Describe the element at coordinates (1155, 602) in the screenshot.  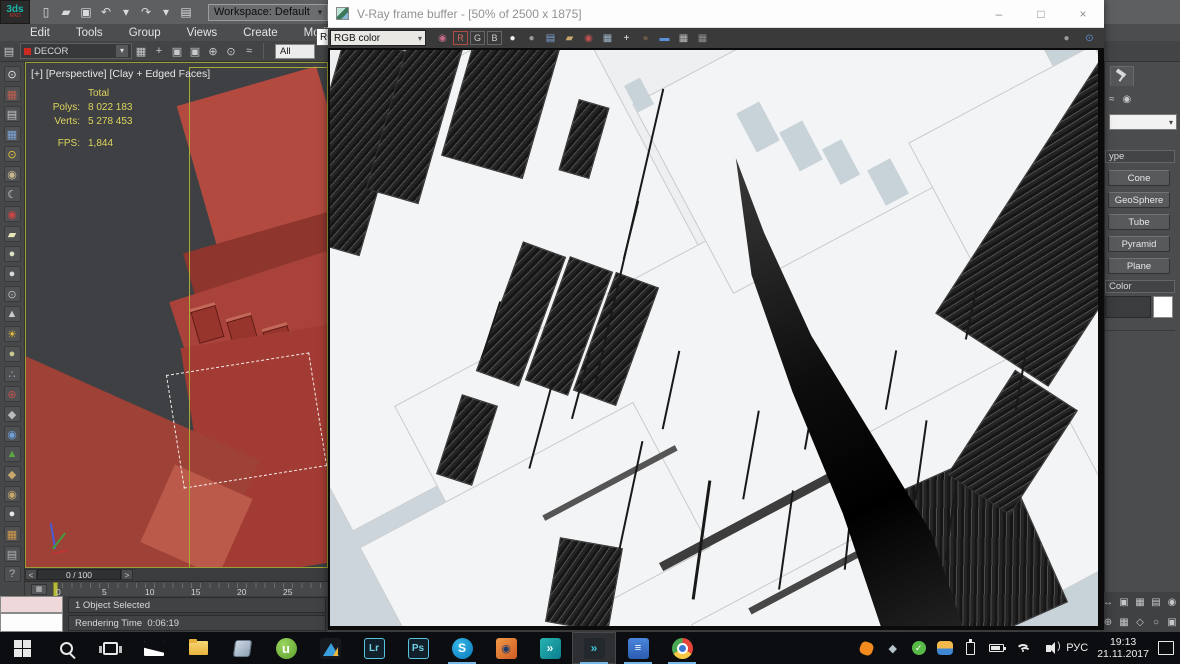
I see `percent-snap-icon: ▤` at that location.